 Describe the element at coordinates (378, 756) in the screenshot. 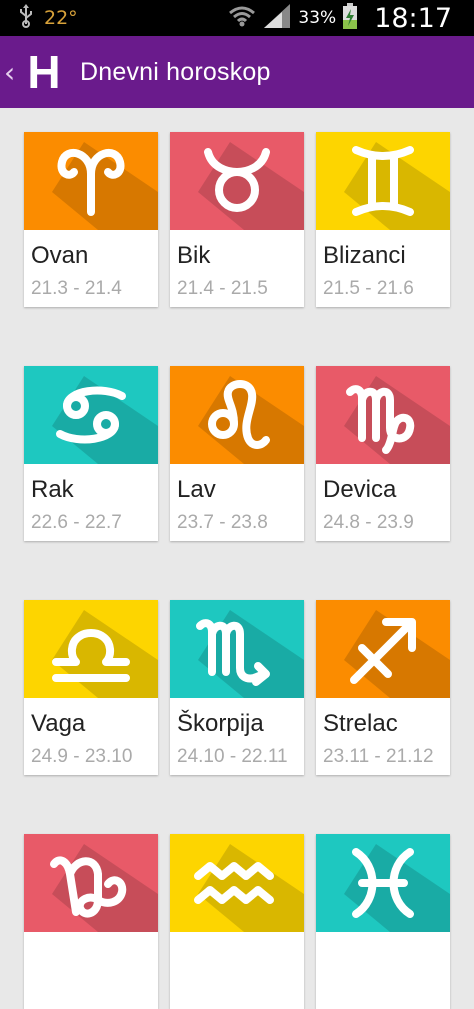

I see `sign-dates: 23.11 - 21.12` at that location.